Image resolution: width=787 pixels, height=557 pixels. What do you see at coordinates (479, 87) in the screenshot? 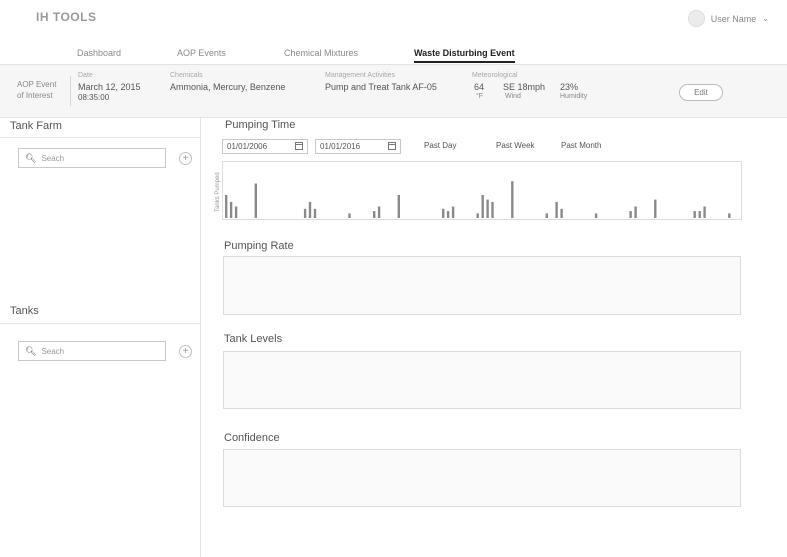
I see `temperature-value: 64` at bounding box center [479, 87].